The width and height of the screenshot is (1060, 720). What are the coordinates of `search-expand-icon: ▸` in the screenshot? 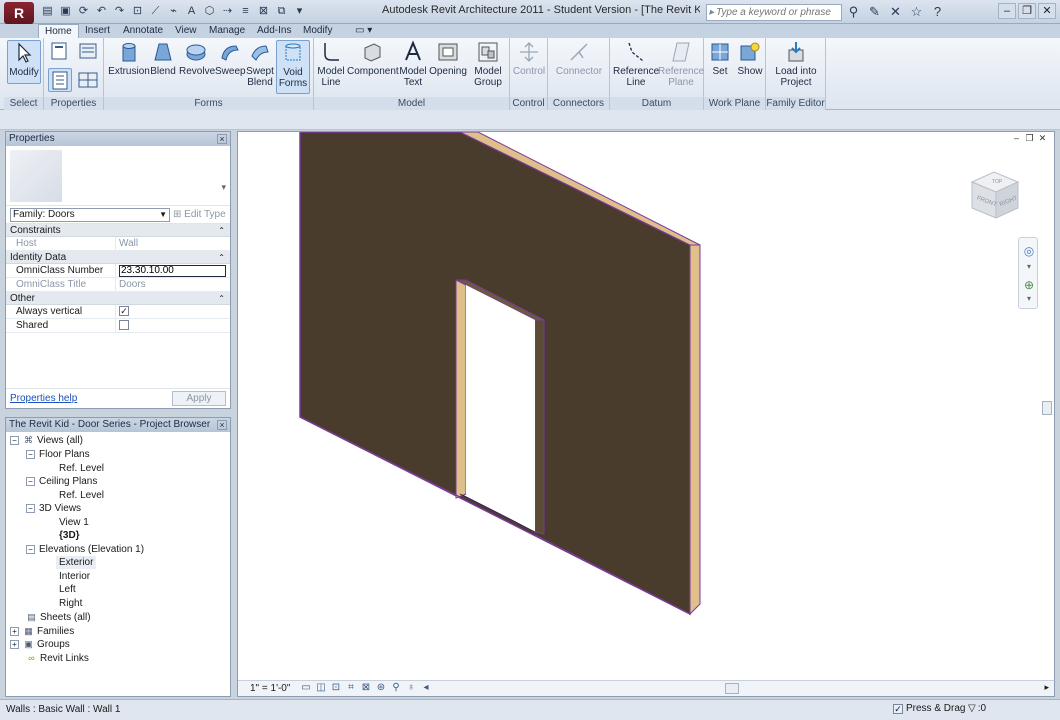 It's located at (711, 12).